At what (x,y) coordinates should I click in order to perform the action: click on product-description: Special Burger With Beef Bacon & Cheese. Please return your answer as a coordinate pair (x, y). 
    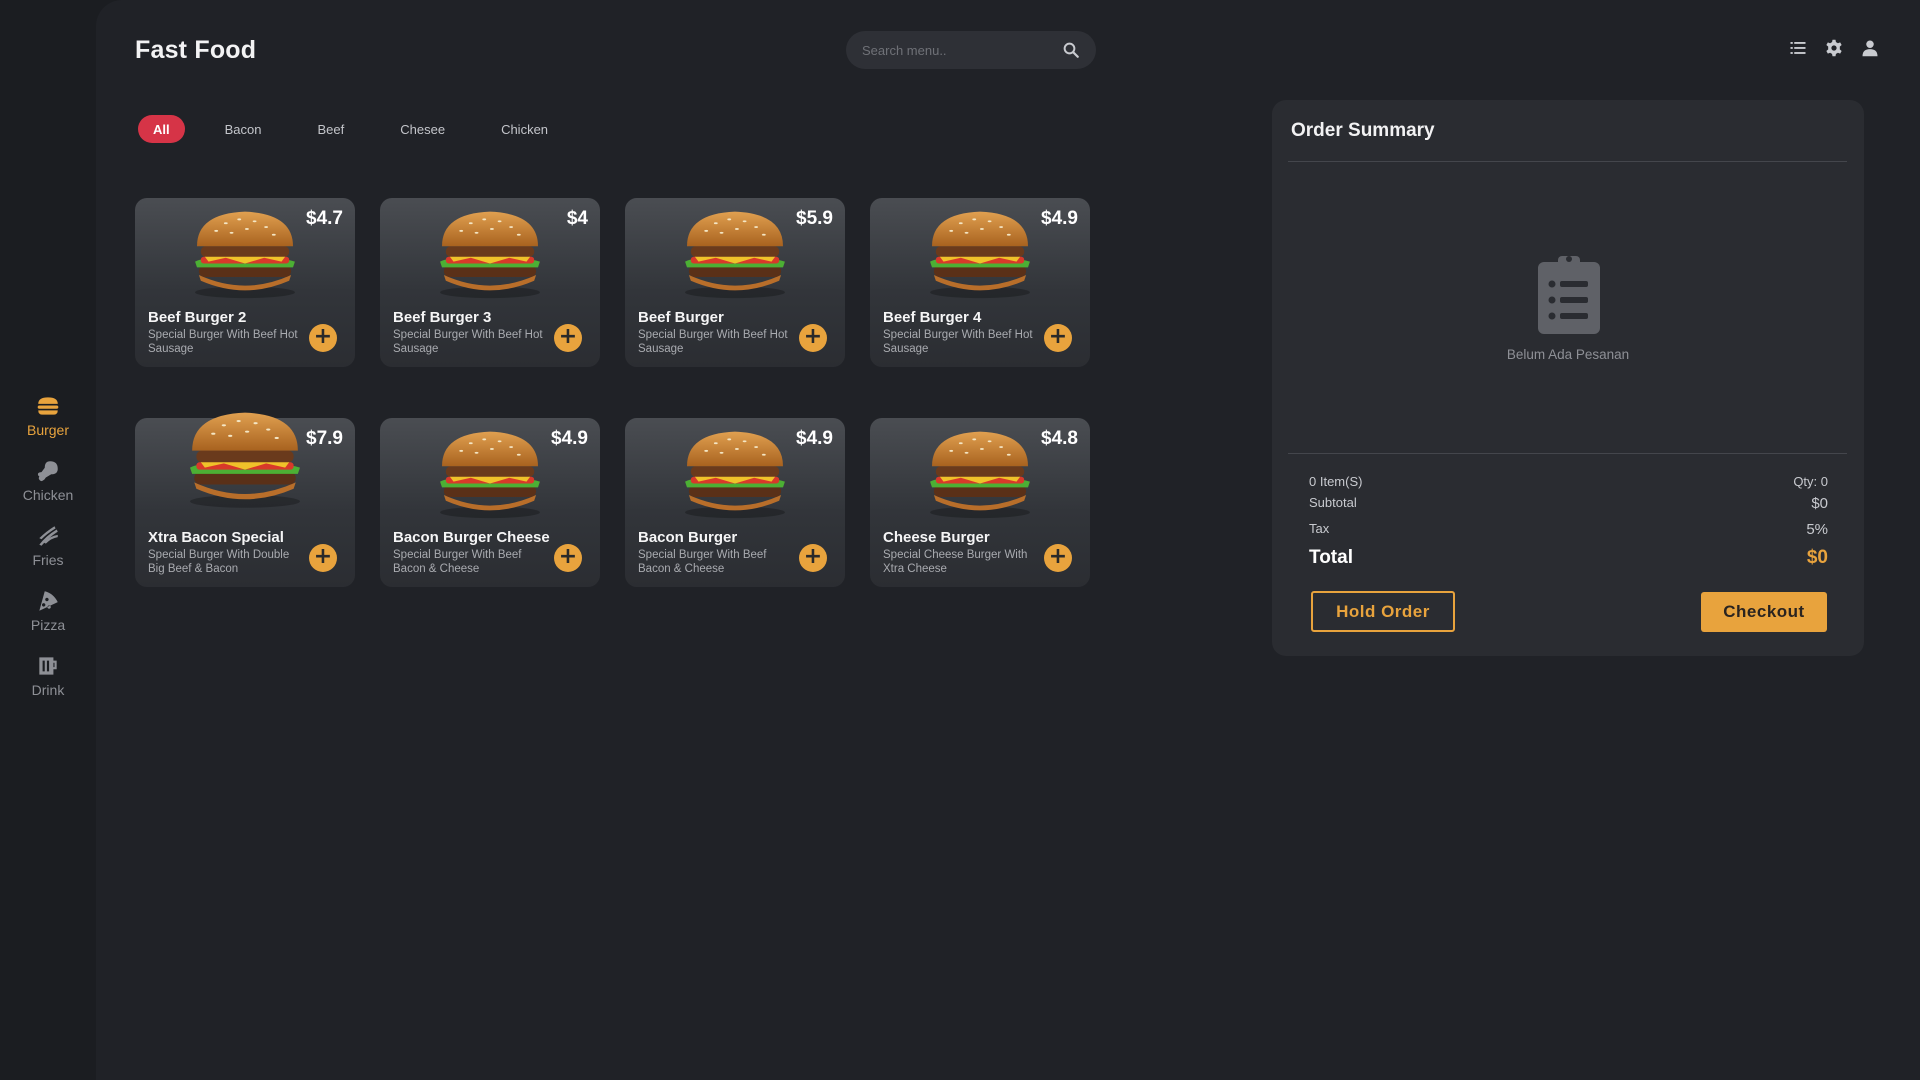
    Looking at the image, I should click on (457, 562).